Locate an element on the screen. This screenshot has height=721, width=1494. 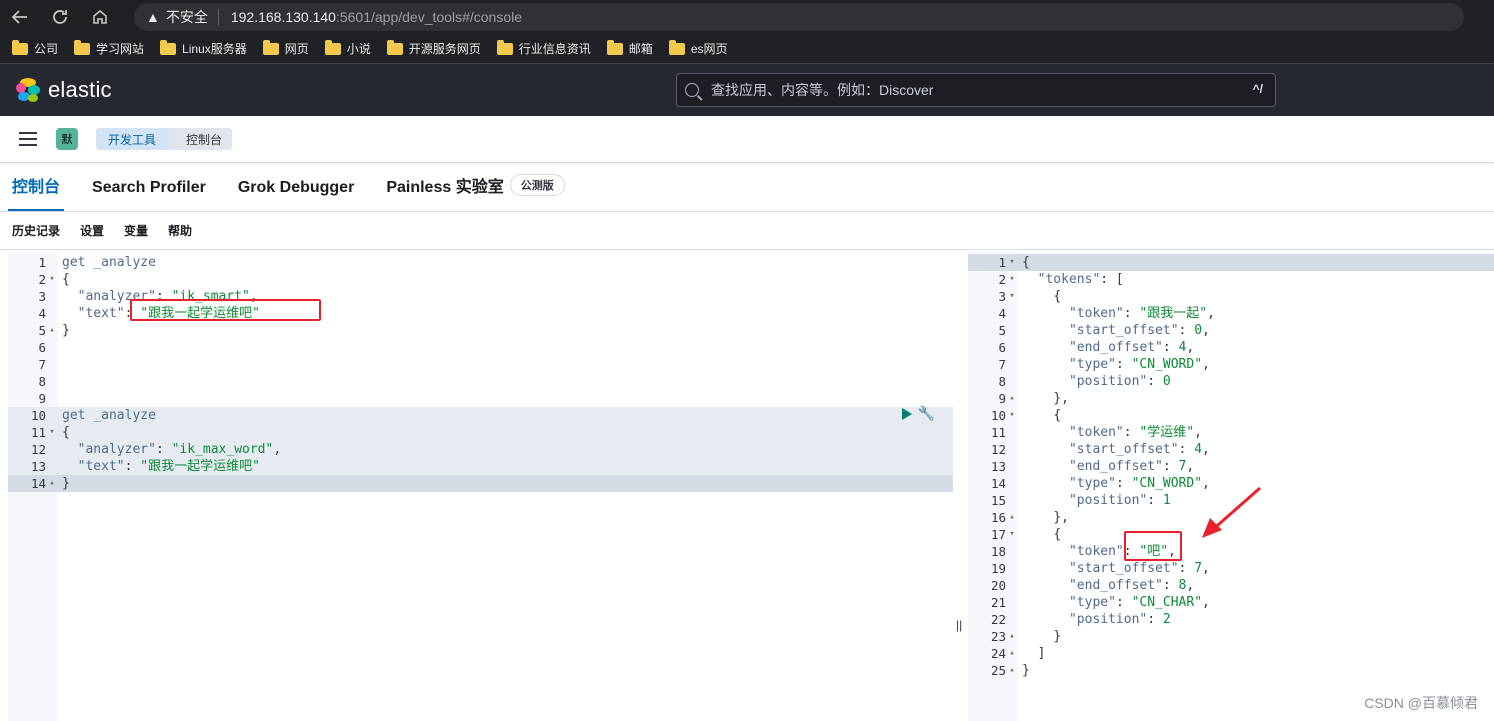
code-line: 10 ▾ { is located at coordinates (1231, 415).